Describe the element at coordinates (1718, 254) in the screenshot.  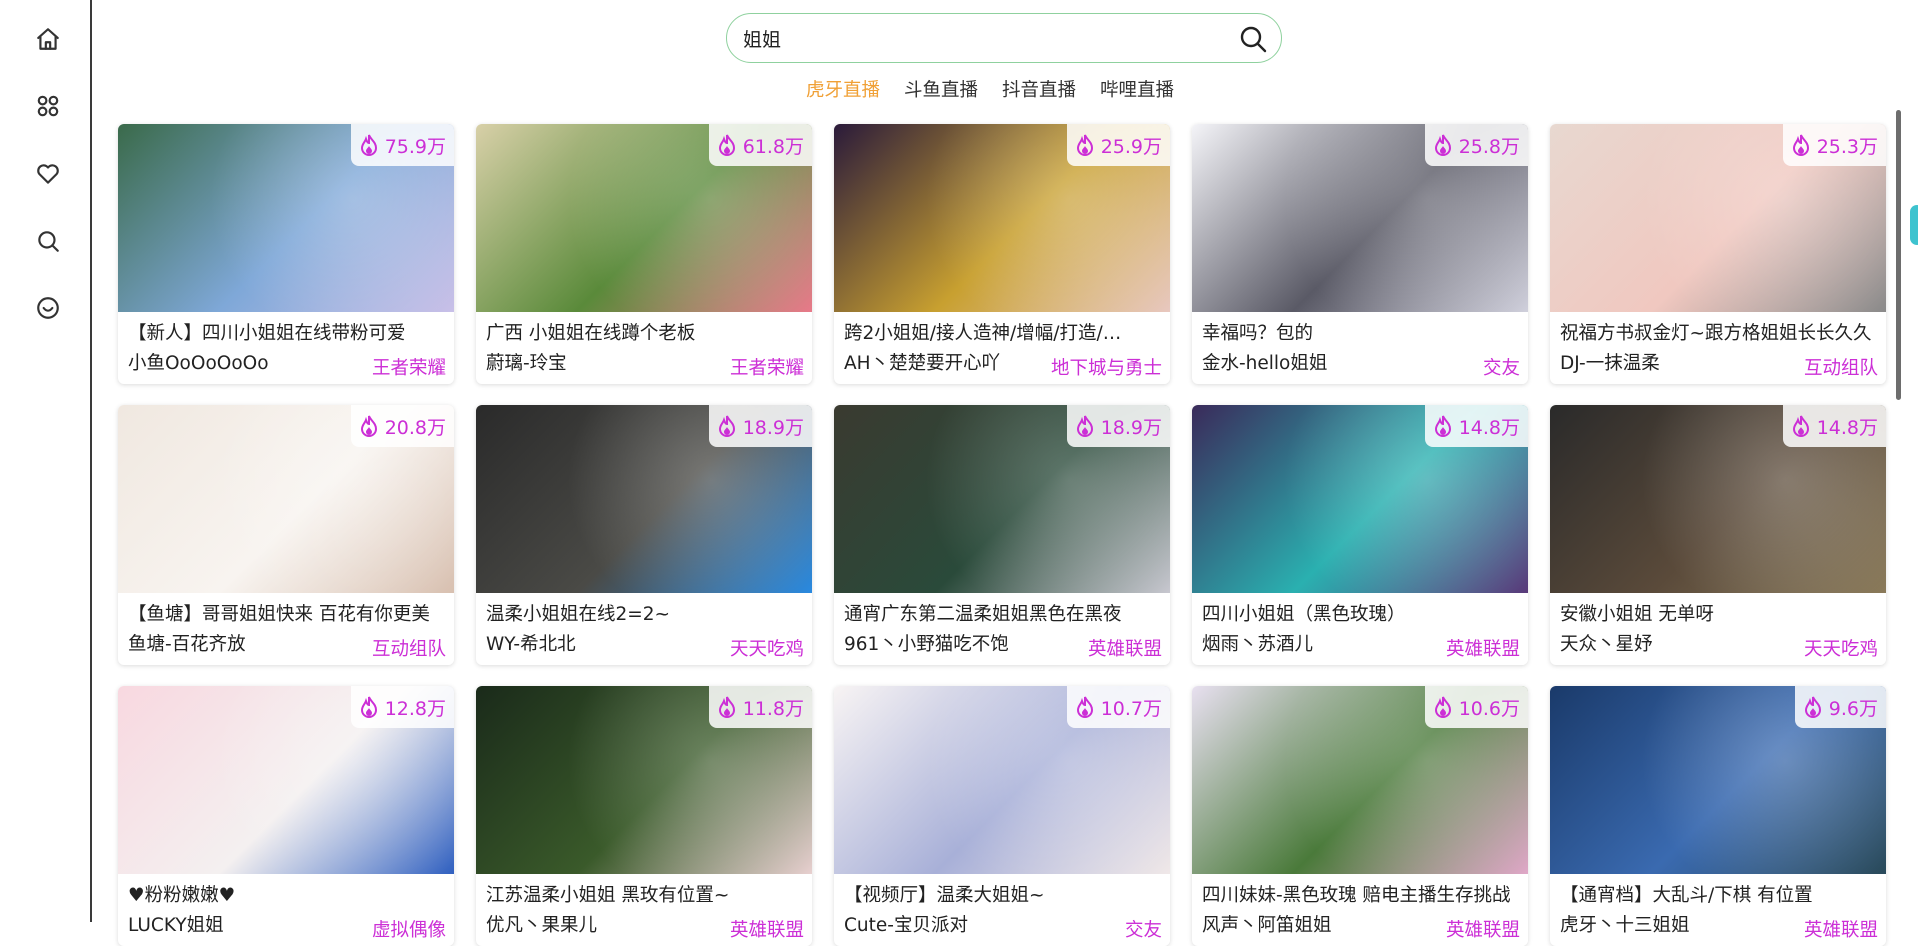
I see `room-card: 25.3万 互动组队 祝福方书叔金灯~跟方格姐姐长长久久 DJ-一抹温柔` at that location.